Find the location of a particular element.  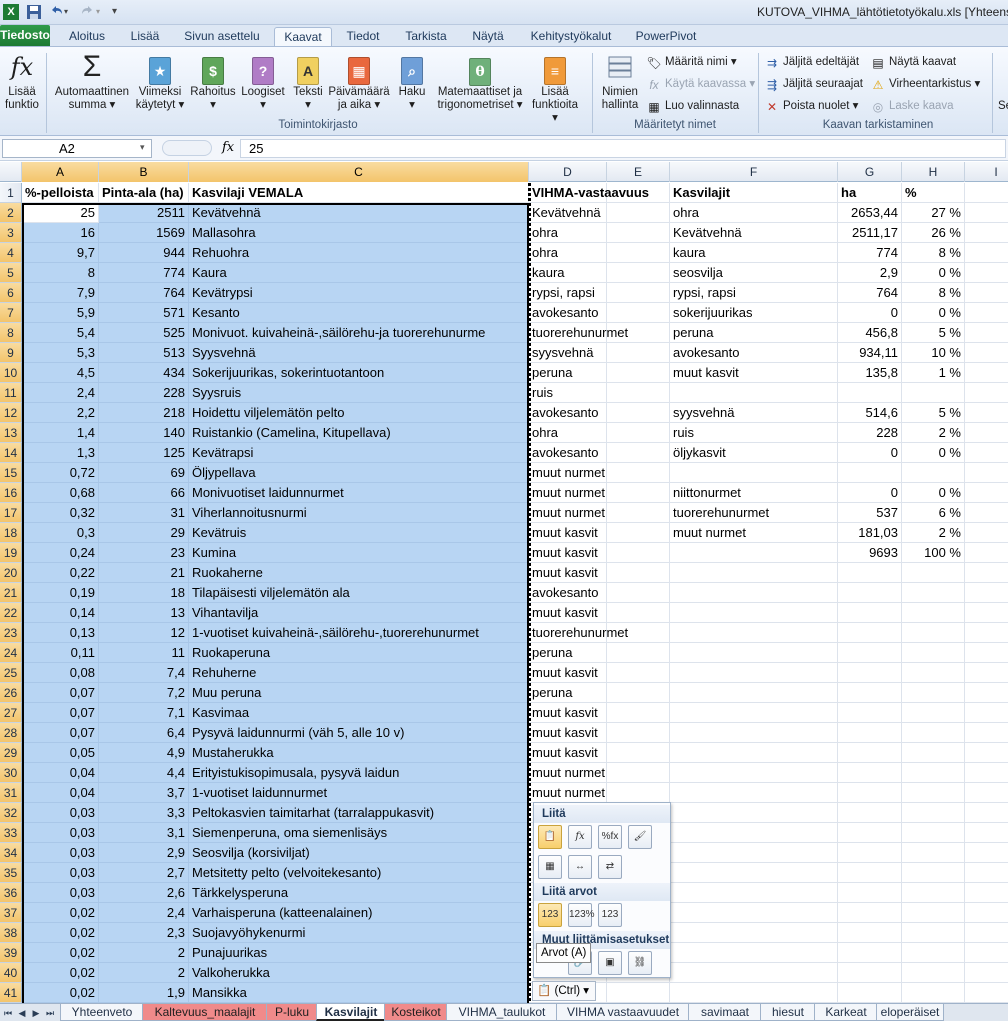

cell-c: Muu peruna is located at coordinates (359, 693).